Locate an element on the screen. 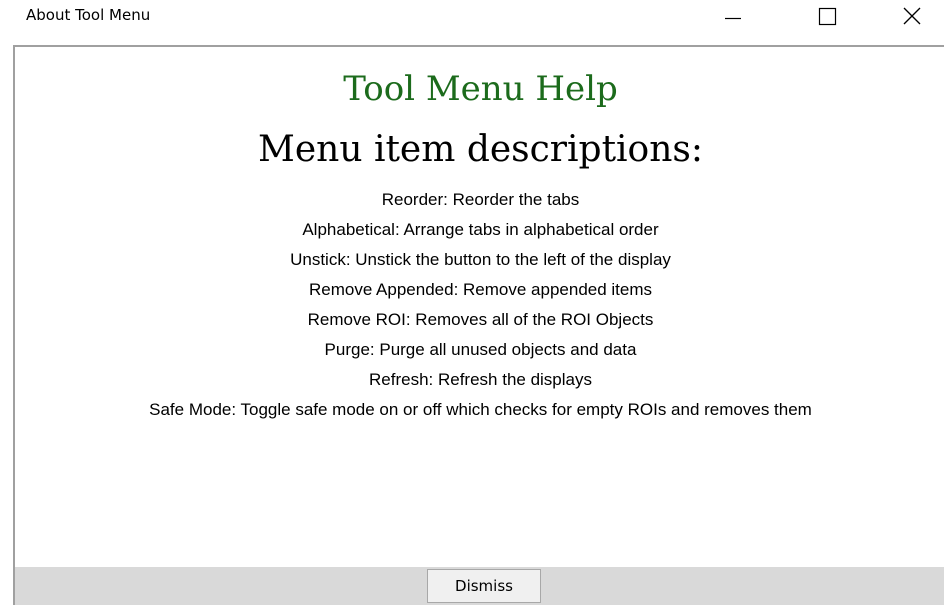  description-remove-appended: Remove Appended: Remove appended items is located at coordinates (480, 289).